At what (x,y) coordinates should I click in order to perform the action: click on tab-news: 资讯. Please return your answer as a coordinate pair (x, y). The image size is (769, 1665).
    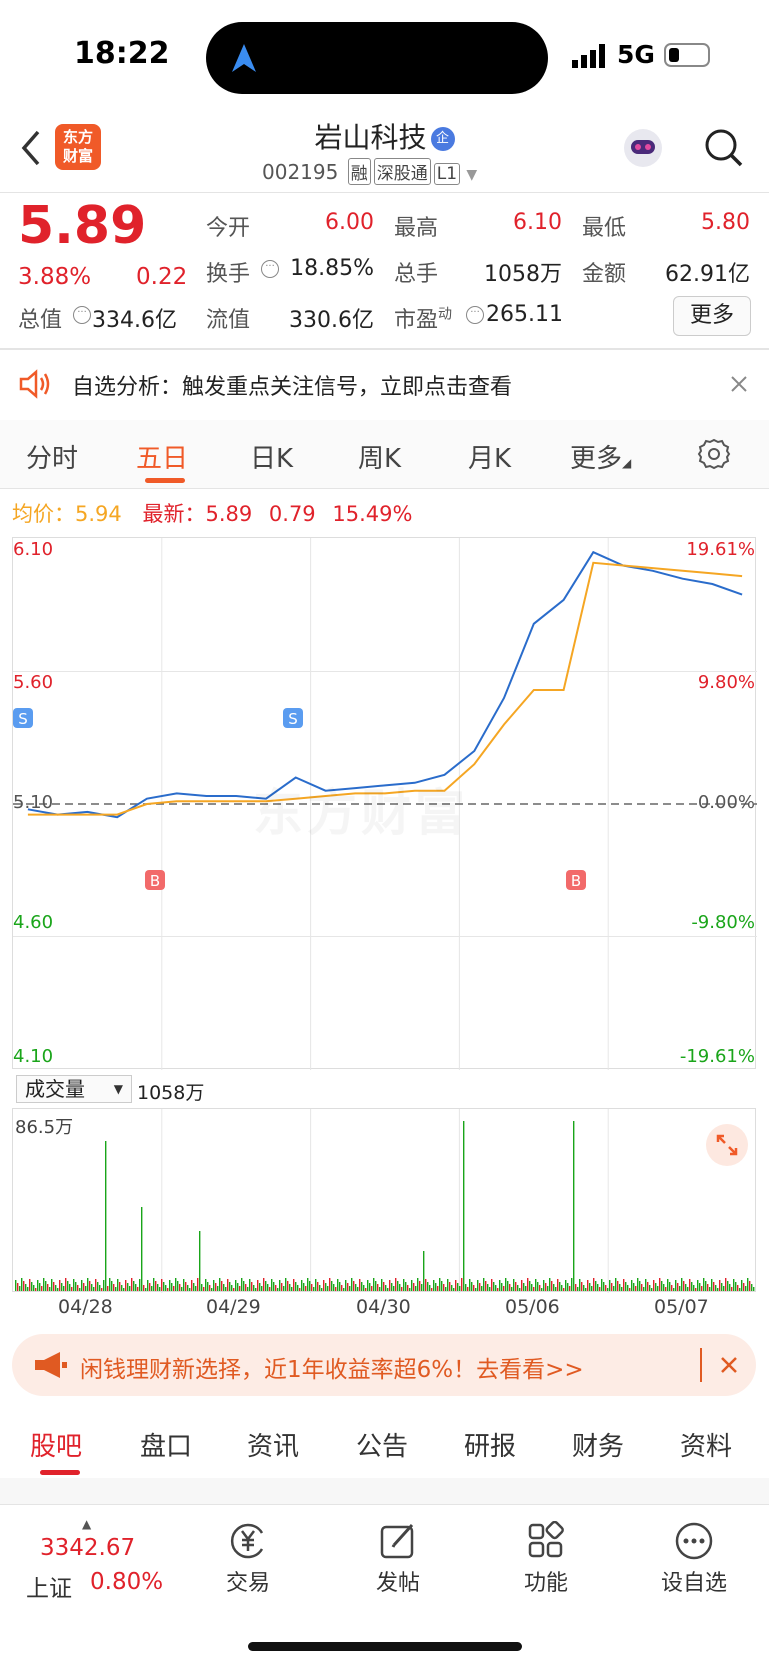
    Looking at the image, I should click on (273, 1444).